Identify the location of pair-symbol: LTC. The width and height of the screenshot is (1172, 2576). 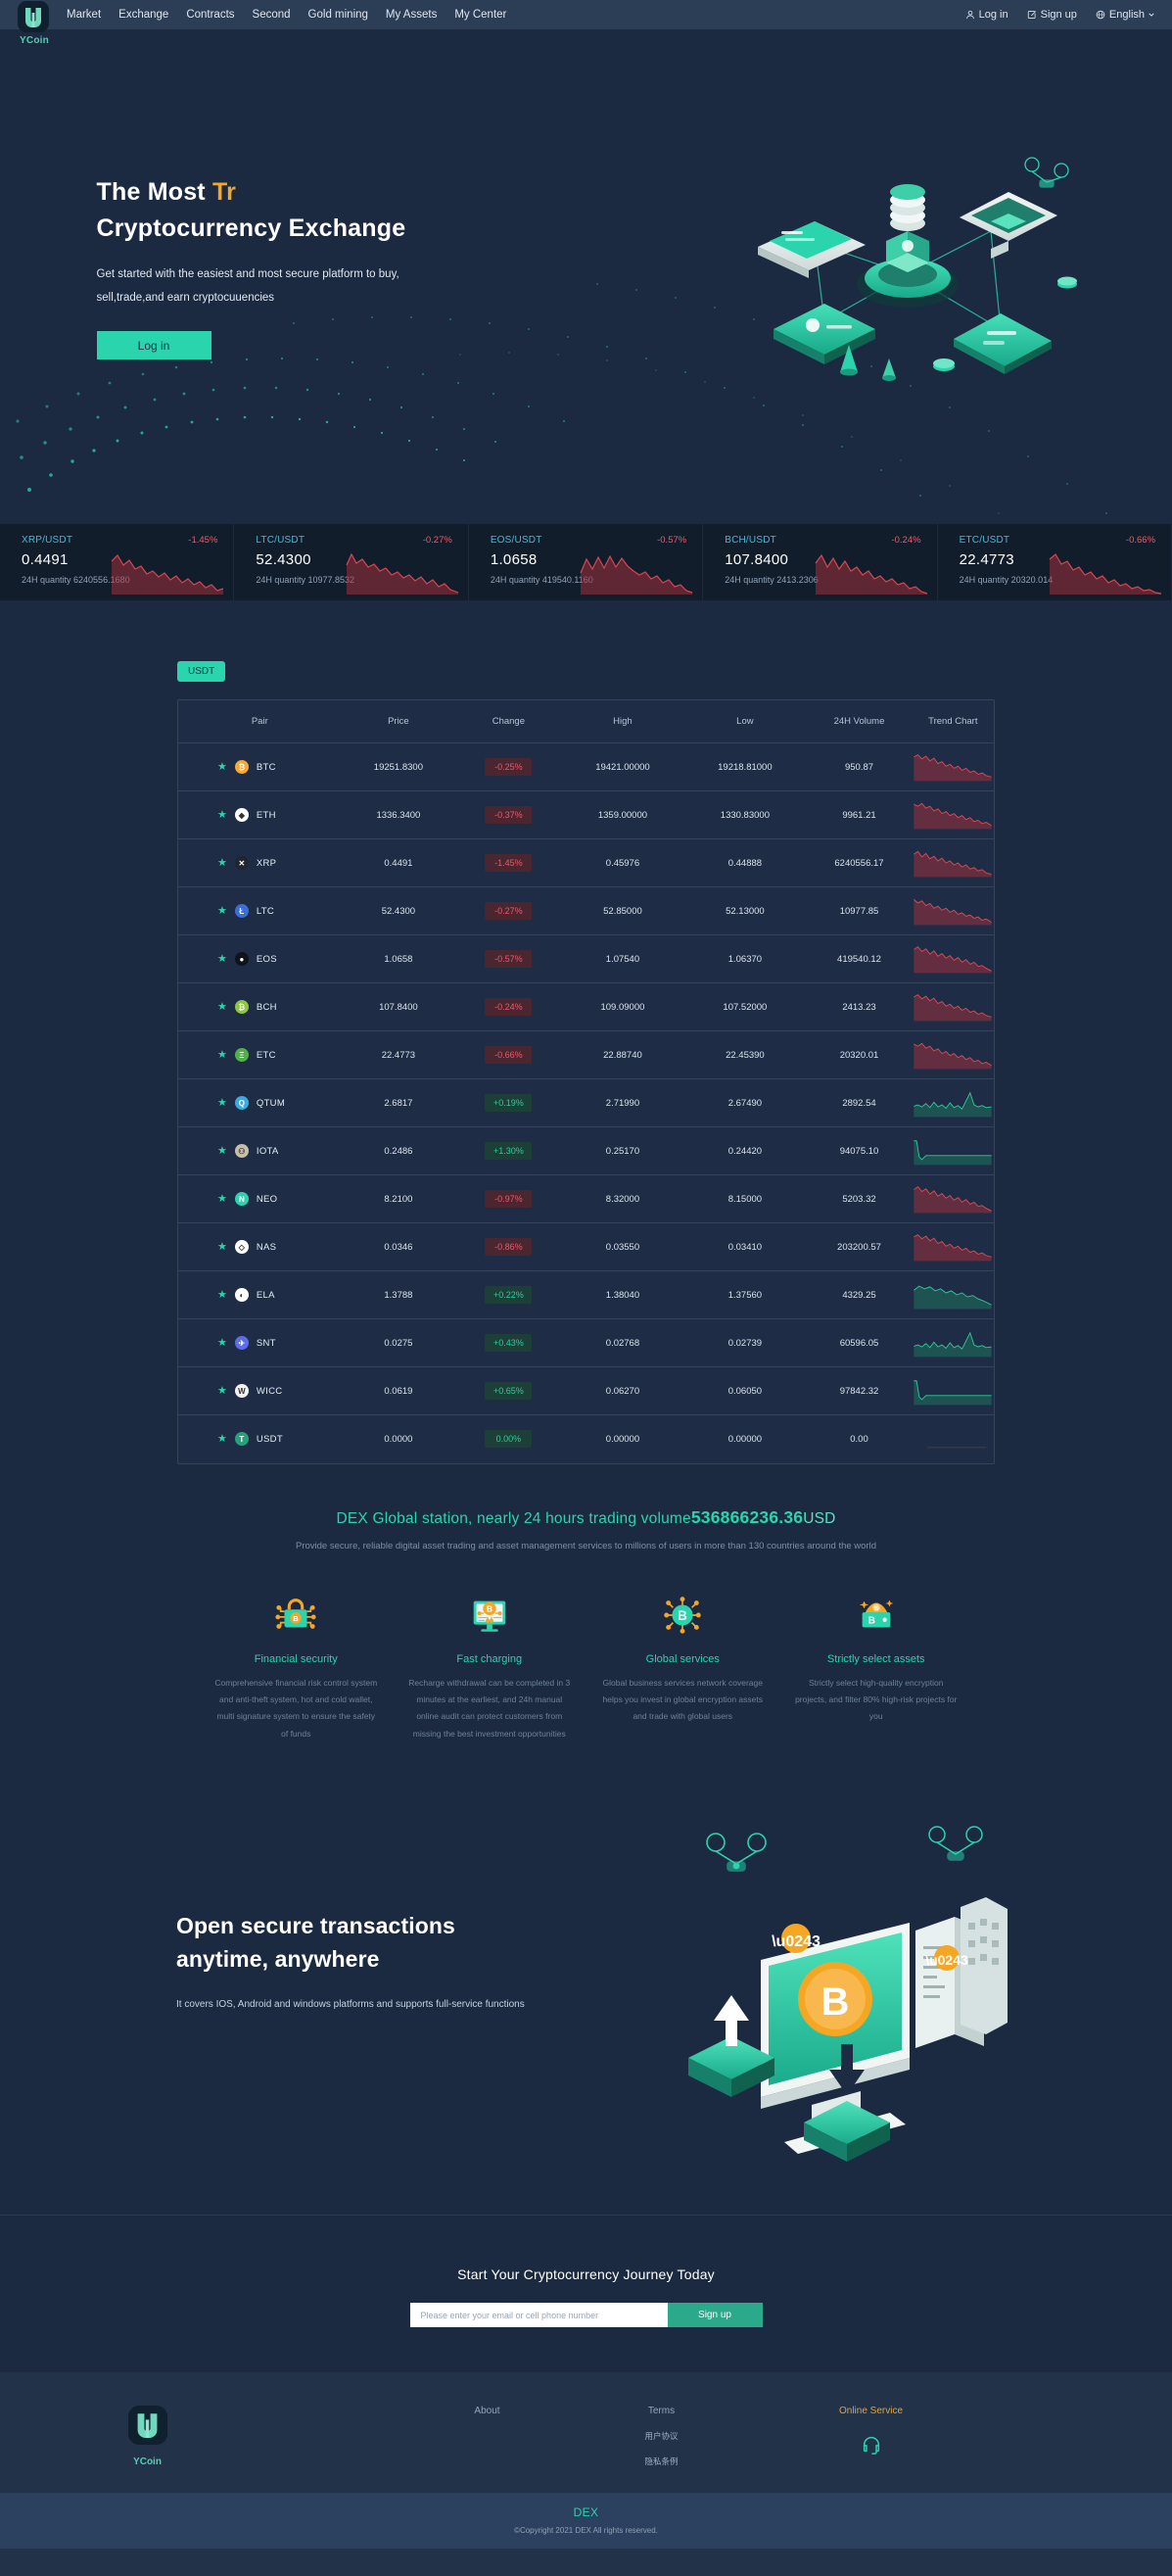
(265, 911).